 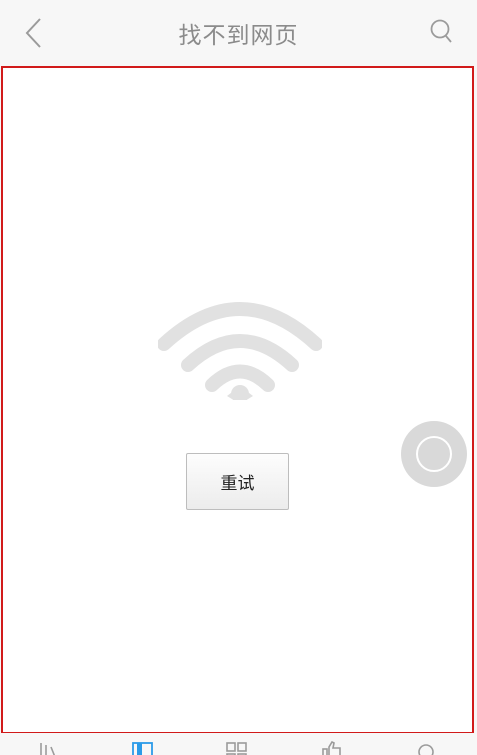 I want to click on search-button, so click(x=442, y=32).